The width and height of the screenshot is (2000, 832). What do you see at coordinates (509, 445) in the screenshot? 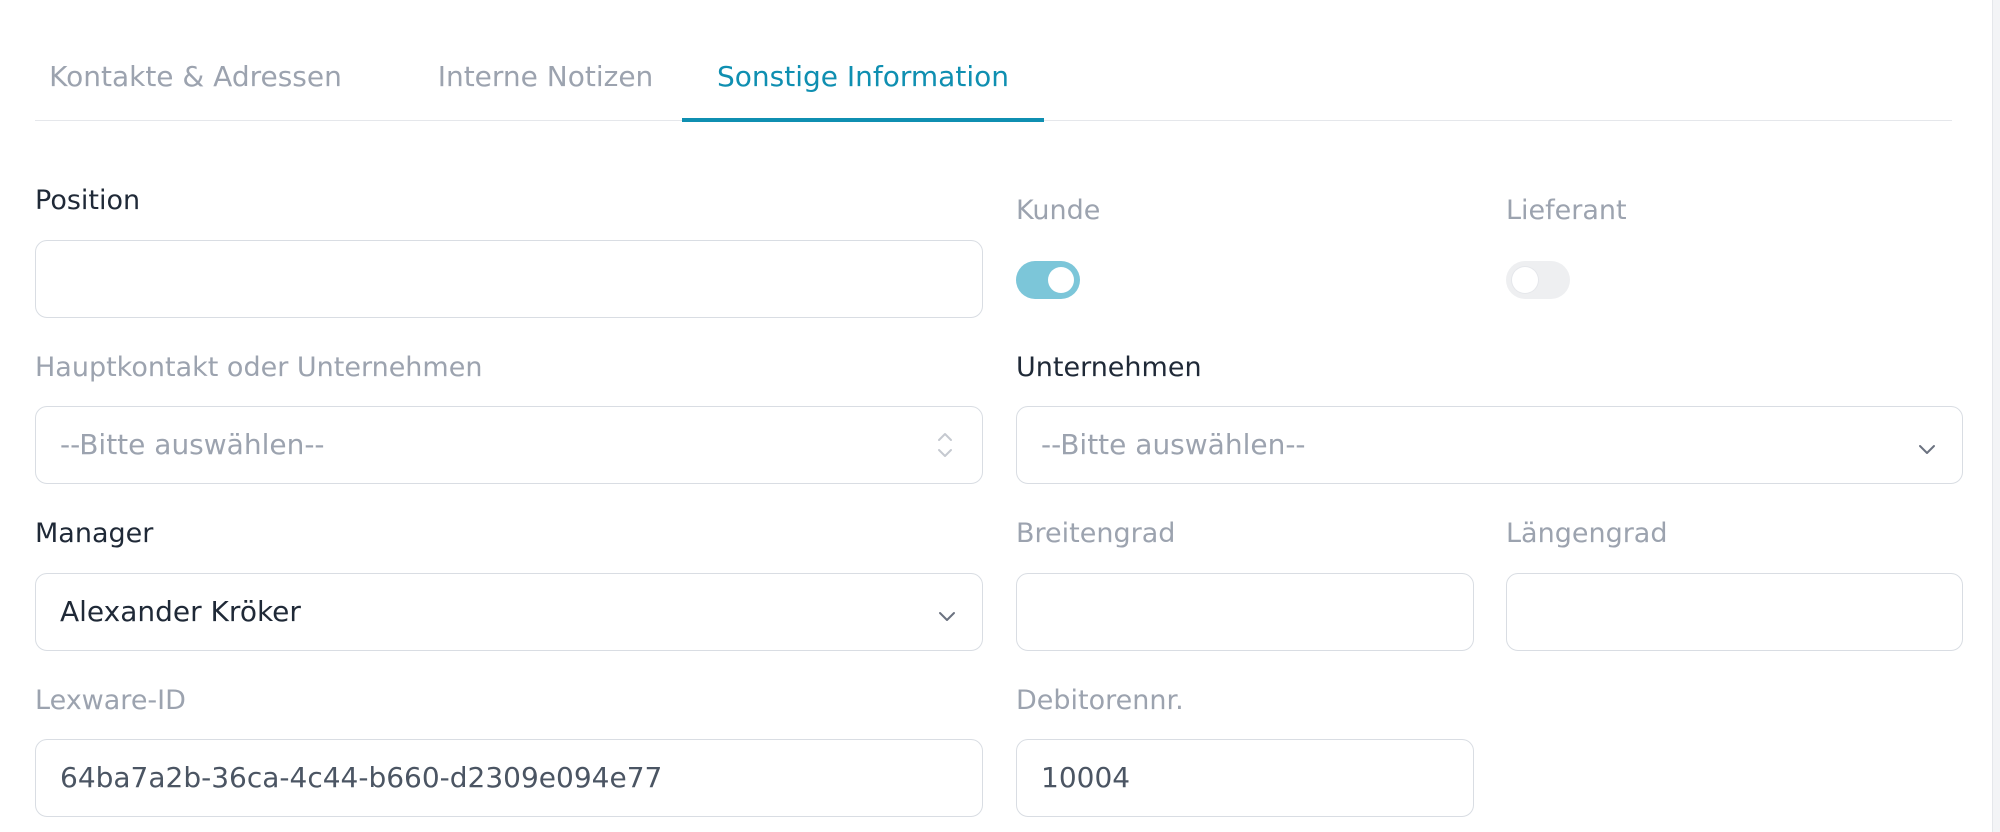
I see `hauptkontakt-select: --Bitte auswählen--` at bounding box center [509, 445].